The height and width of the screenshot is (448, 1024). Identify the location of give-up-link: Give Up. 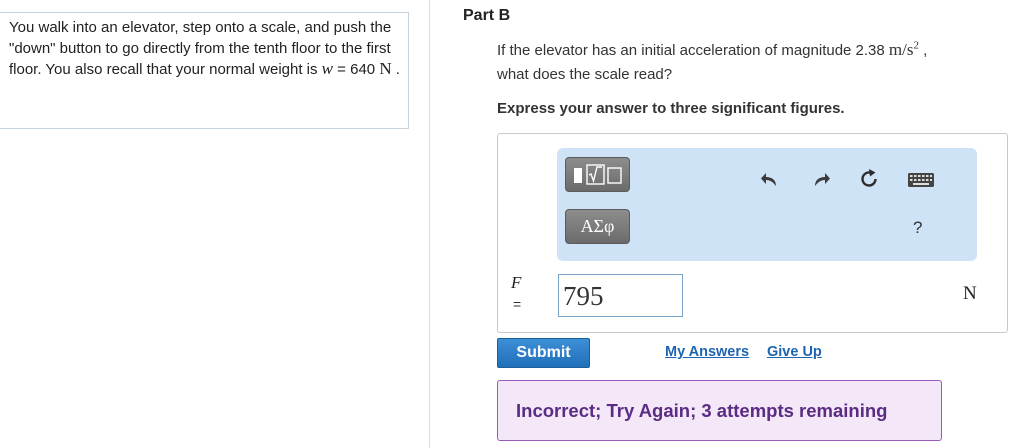
(794, 352).